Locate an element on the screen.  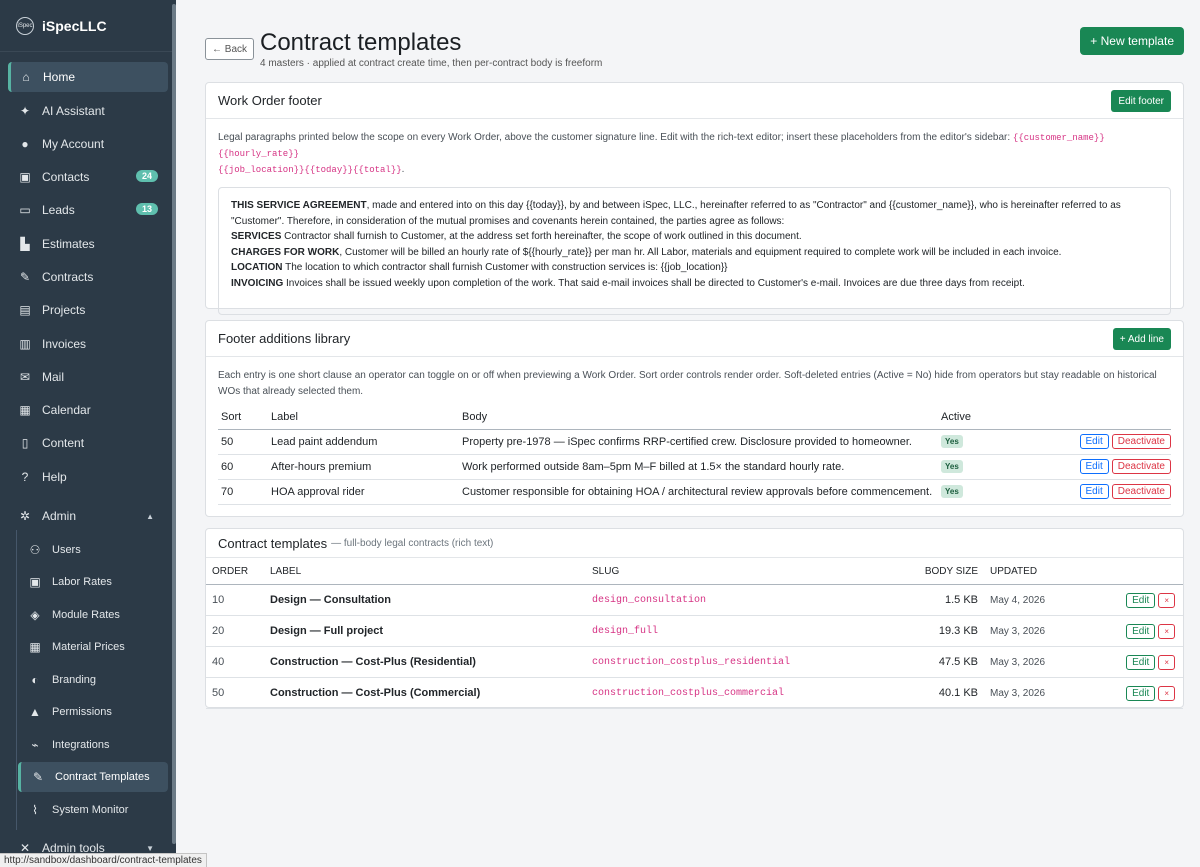
table-header-row: Sort Label Body Active is located at coordinates (694, 417).